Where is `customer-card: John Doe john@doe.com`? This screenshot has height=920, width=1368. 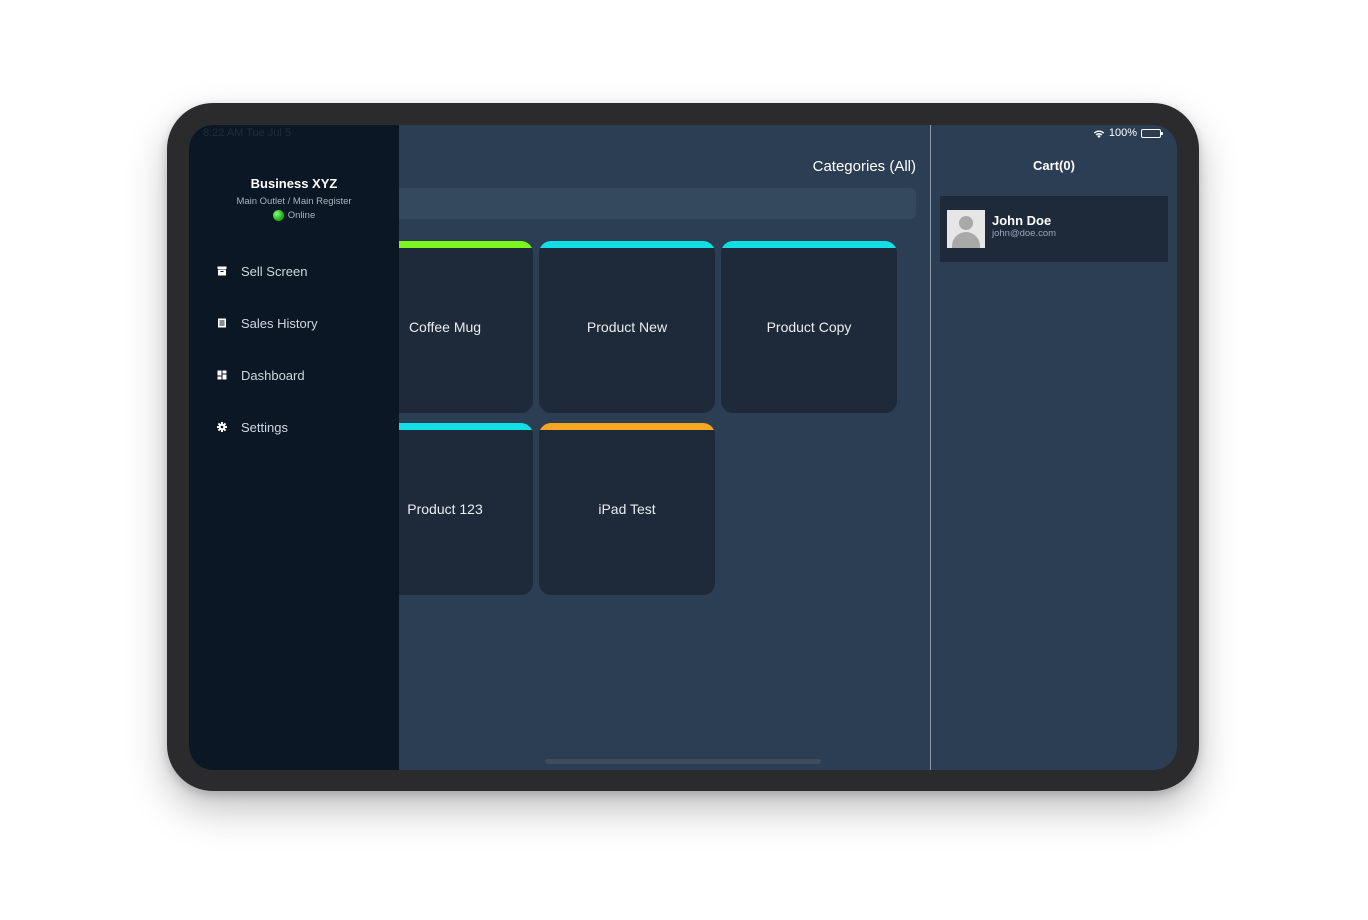
customer-card: John Doe john@doe.com is located at coordinates (1054, 229).